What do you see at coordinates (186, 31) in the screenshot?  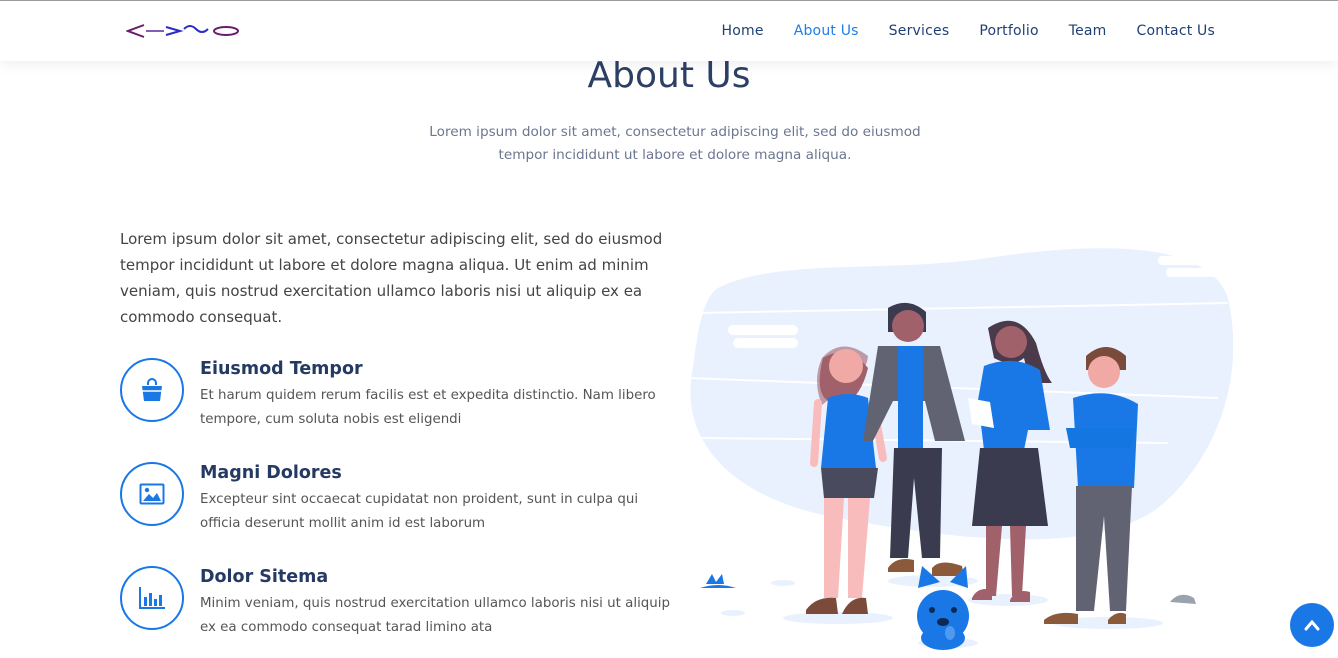 I see `logo` at bounding box center [186, 31].